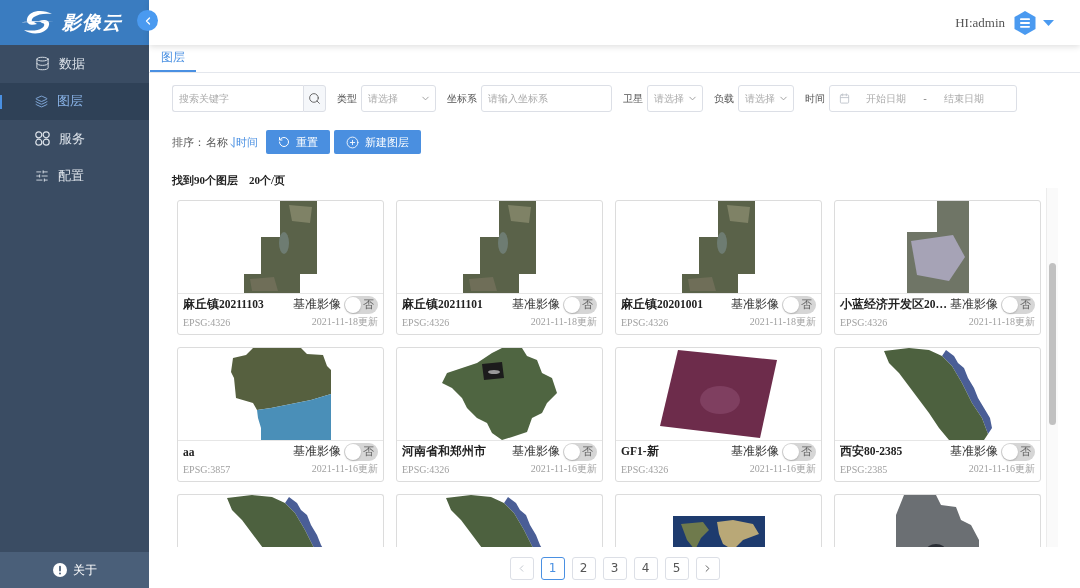 The height and width of the screenshot is (588, 1080). What do you see at coordinates (74, 139) in the screenshot?
I see `nav-item: 服务` at bounding box center [74, 139].